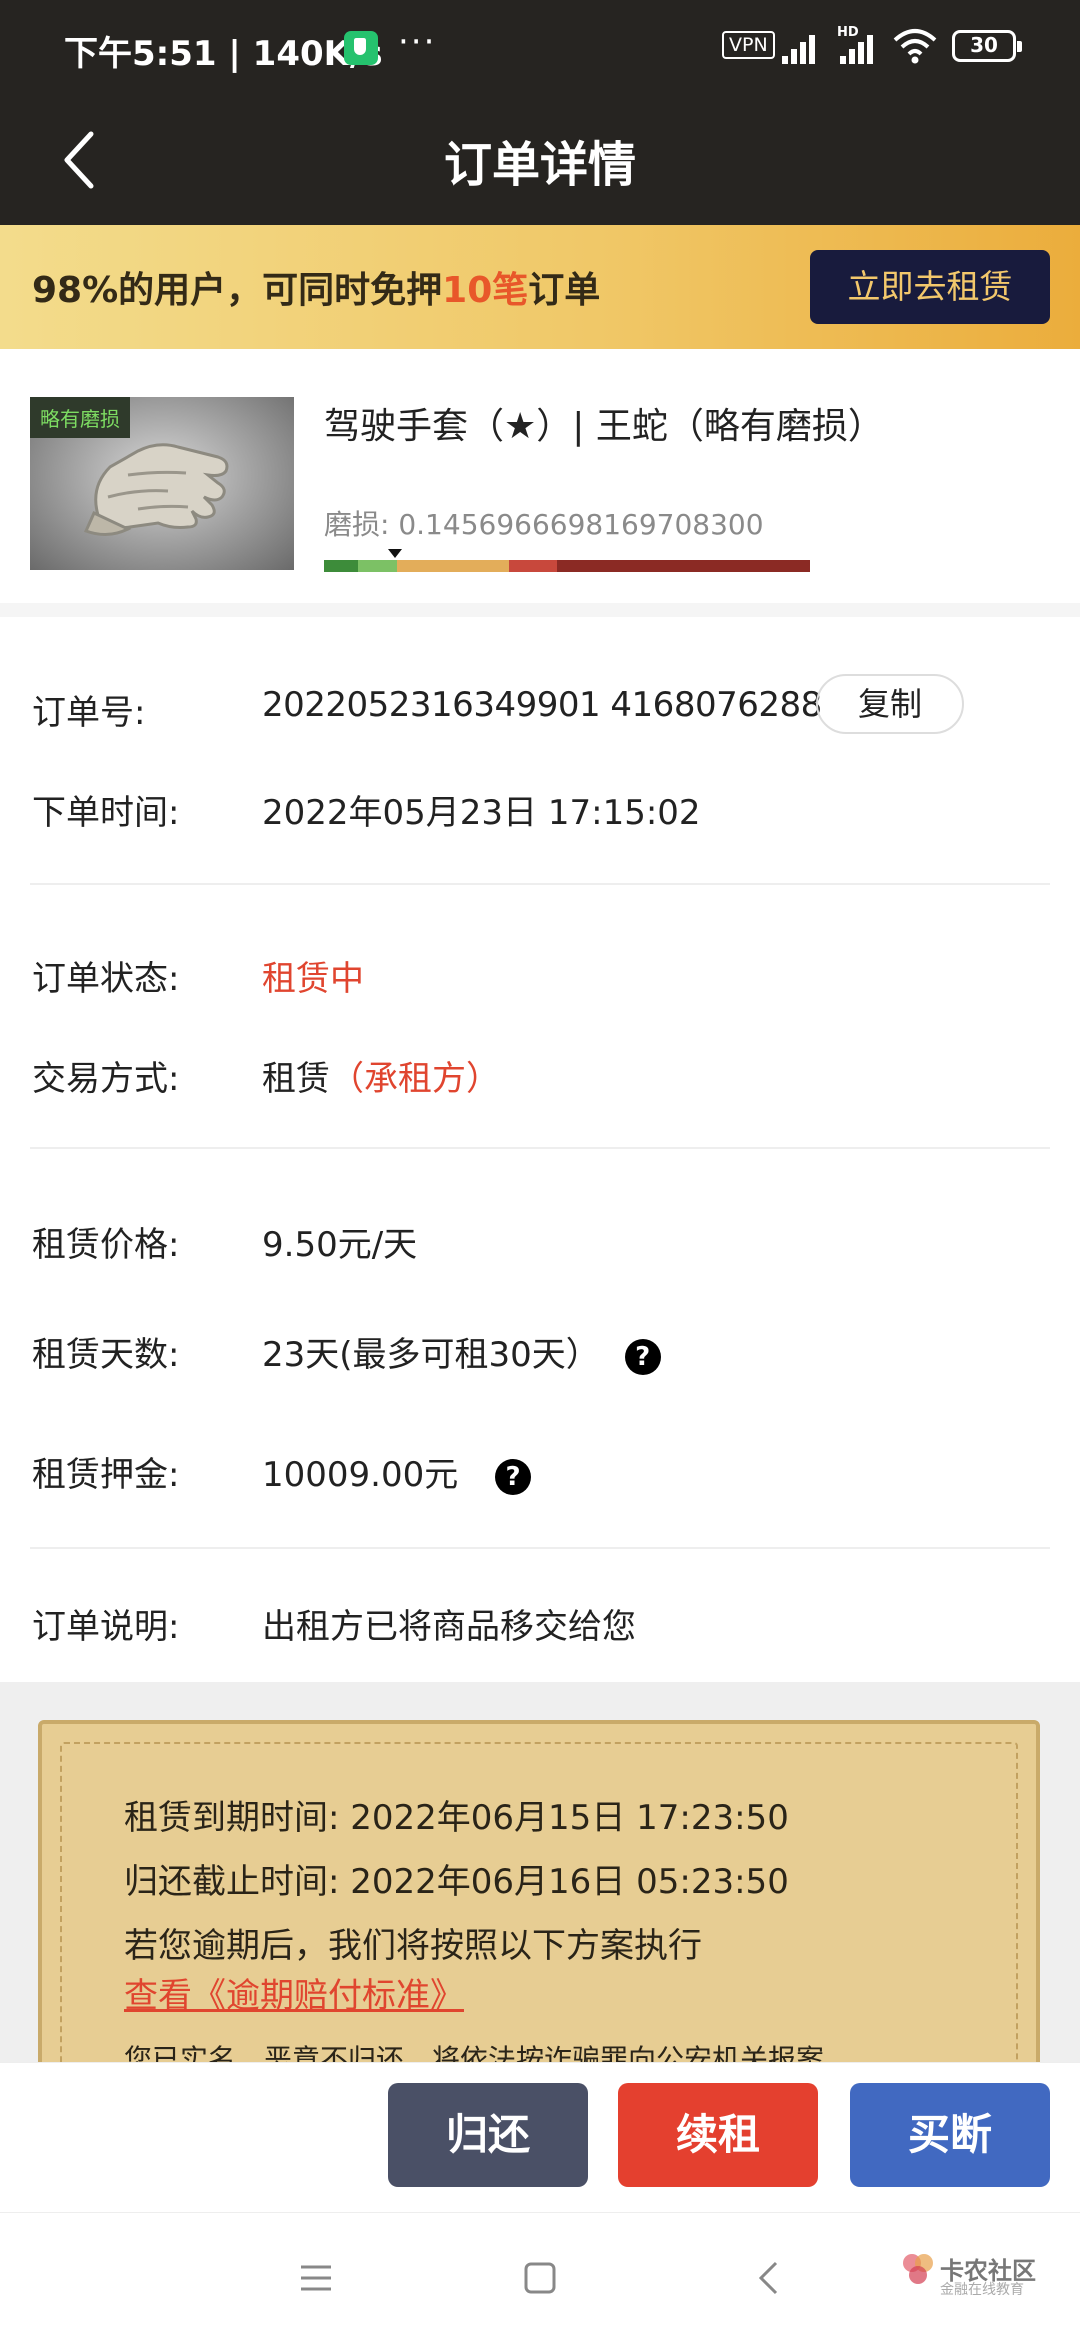  Describe the element at coordinates (915, 46) in the screenshot. I see `wifi-icon` at that location.